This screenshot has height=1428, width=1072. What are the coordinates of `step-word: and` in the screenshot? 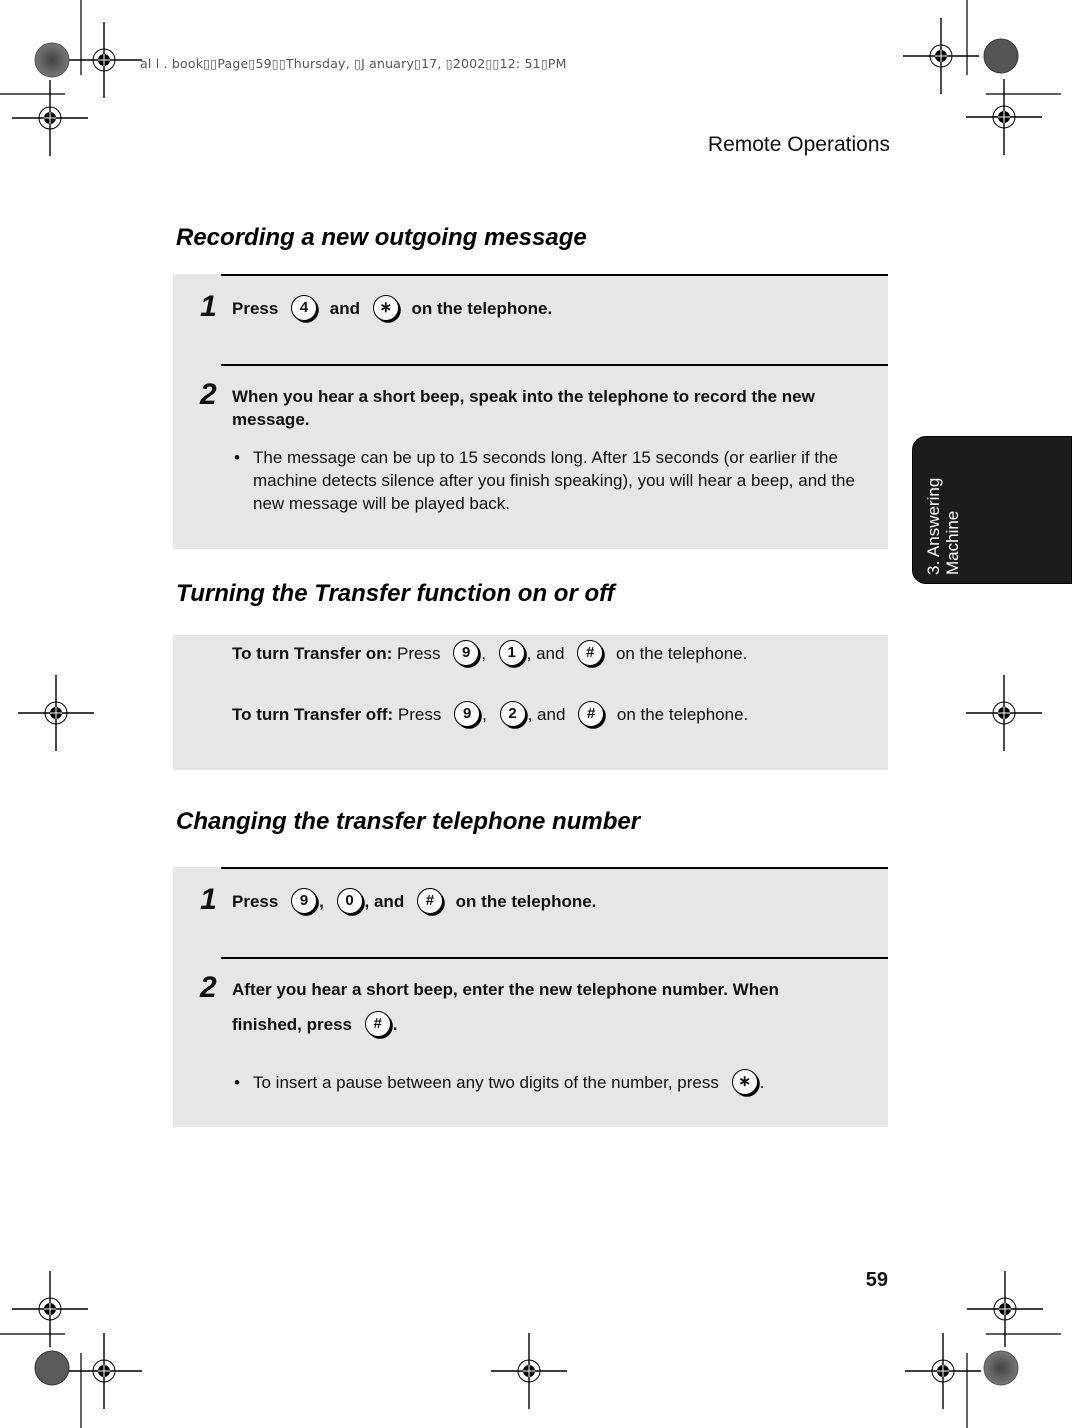 It's located at (345, 308).